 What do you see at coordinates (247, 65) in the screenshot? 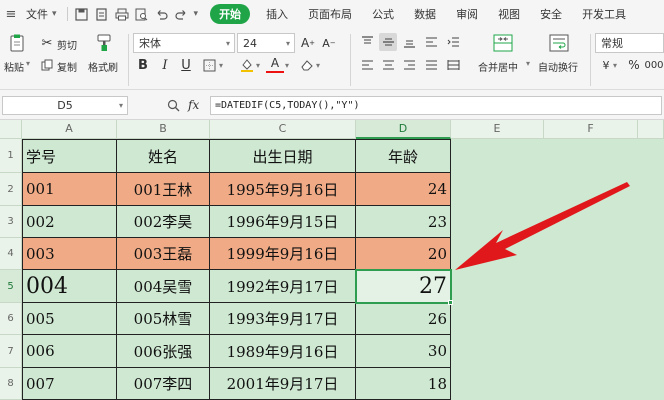
I see `fill-color-icon` at bounding box center [247, 65].